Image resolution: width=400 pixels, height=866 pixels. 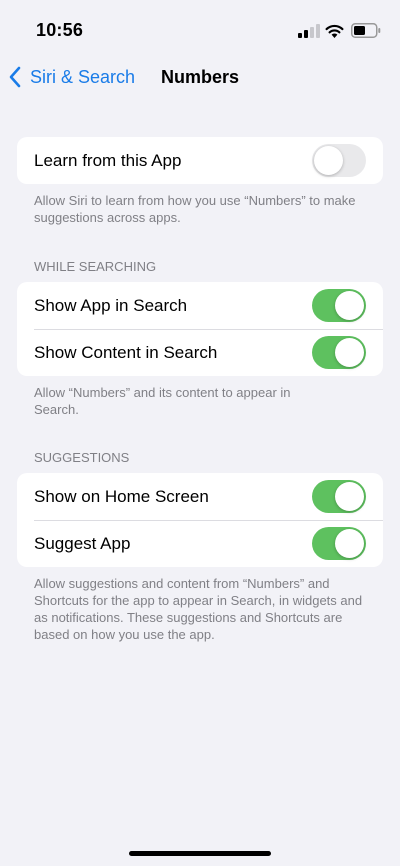 What do you see at coordinates (108, 160) in the screenshot?
I see `learn-from-app-label: Learn from this App` at bounding box center [108, 160].